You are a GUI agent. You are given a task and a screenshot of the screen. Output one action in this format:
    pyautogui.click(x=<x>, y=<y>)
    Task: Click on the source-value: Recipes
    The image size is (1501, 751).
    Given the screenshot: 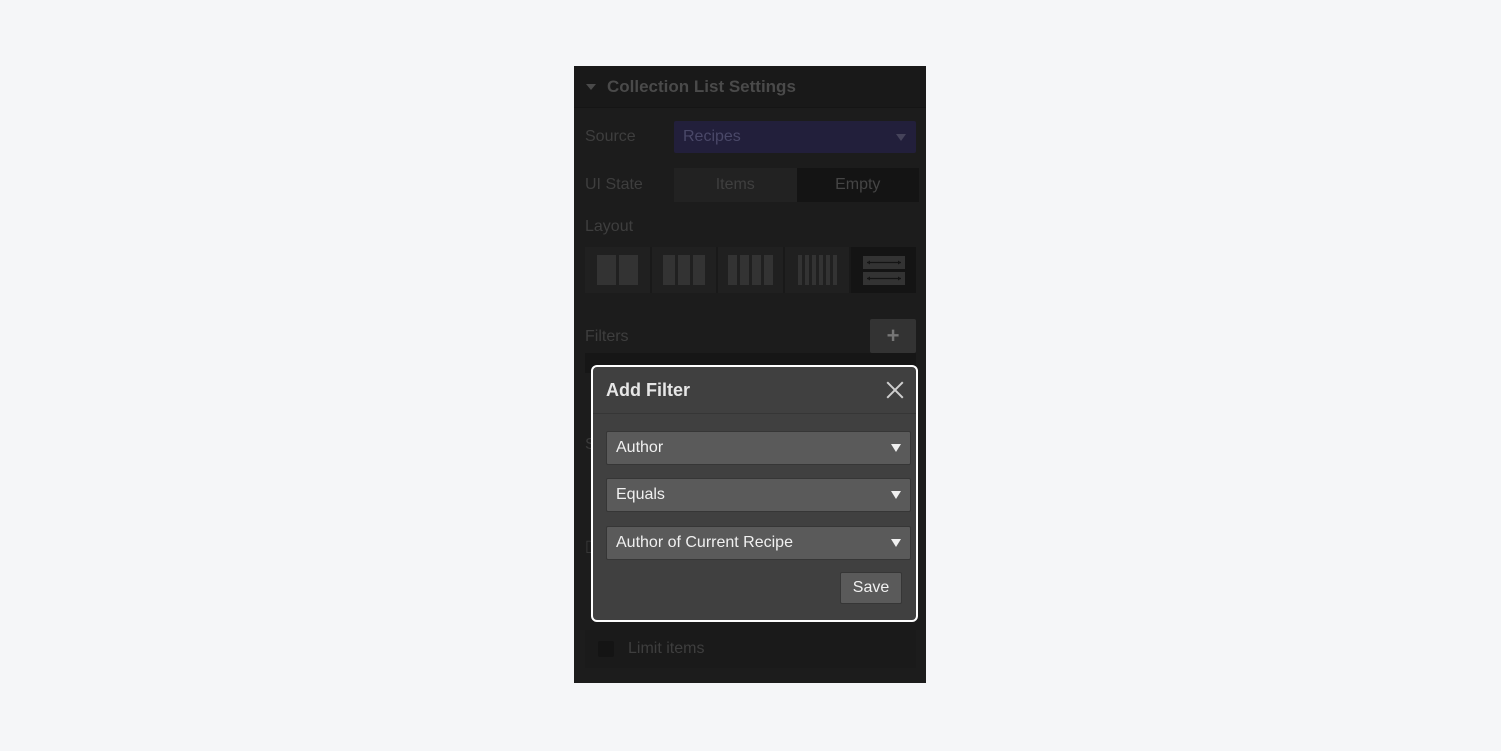 What is the action you would take?
    pyautogui.click(x=712, y=136)
    